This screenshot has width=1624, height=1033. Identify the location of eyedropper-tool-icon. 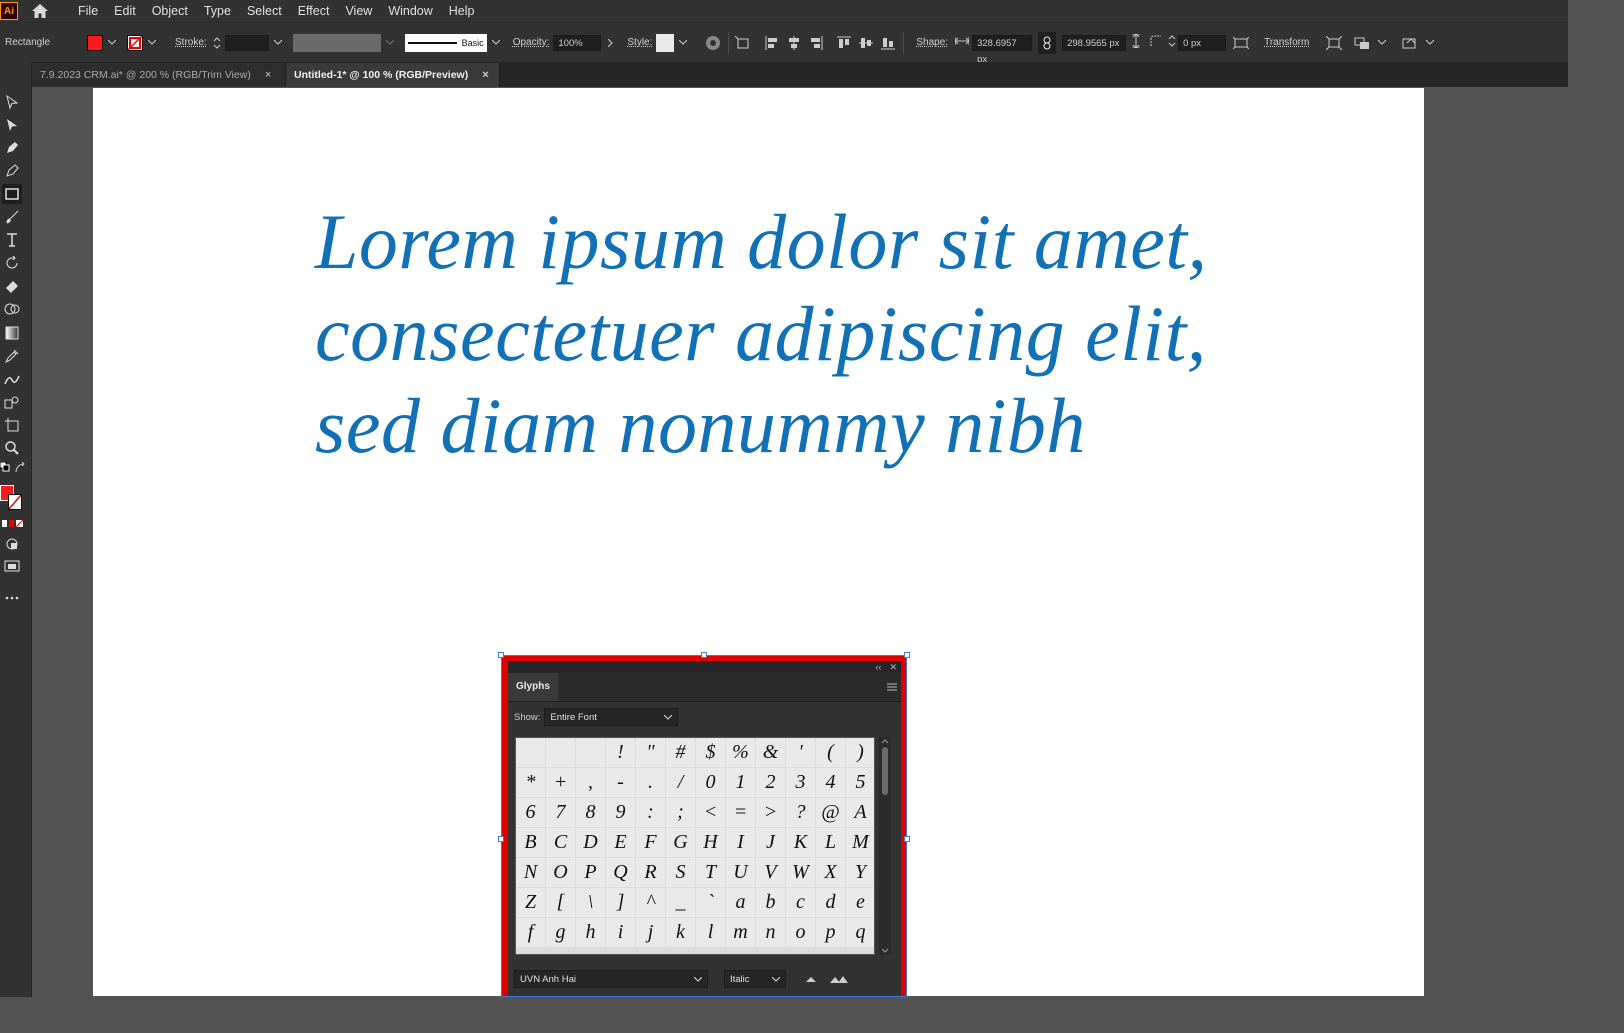
(12, 356).